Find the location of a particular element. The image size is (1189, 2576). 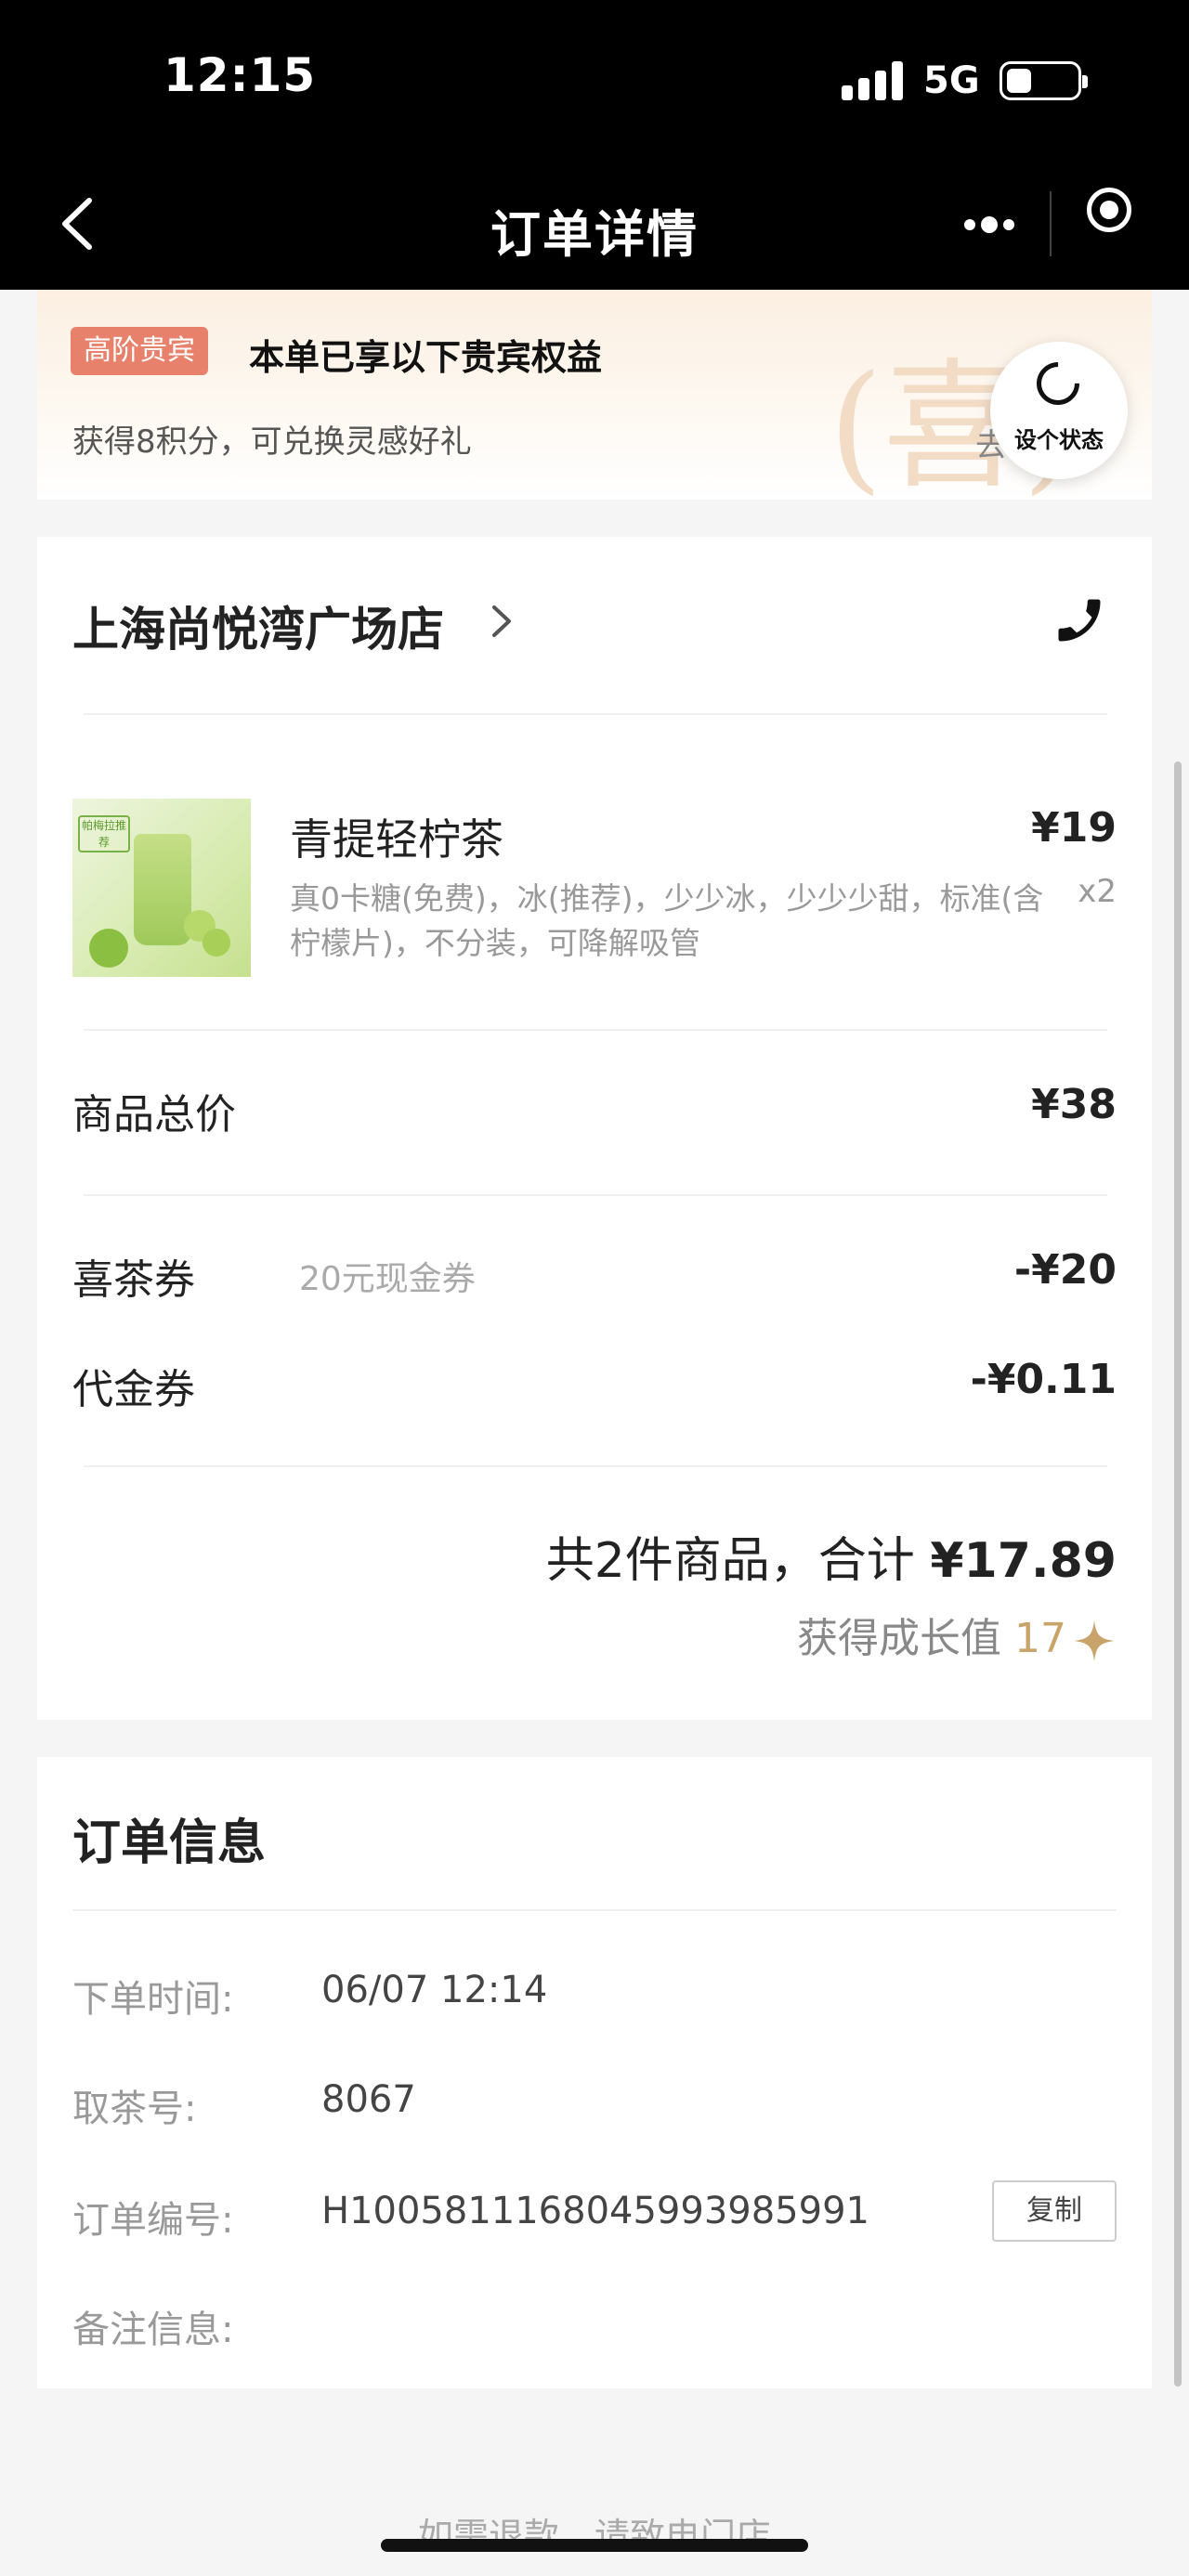

pickup-number-label: 取茶号: is located at coordinates (134, 2109).